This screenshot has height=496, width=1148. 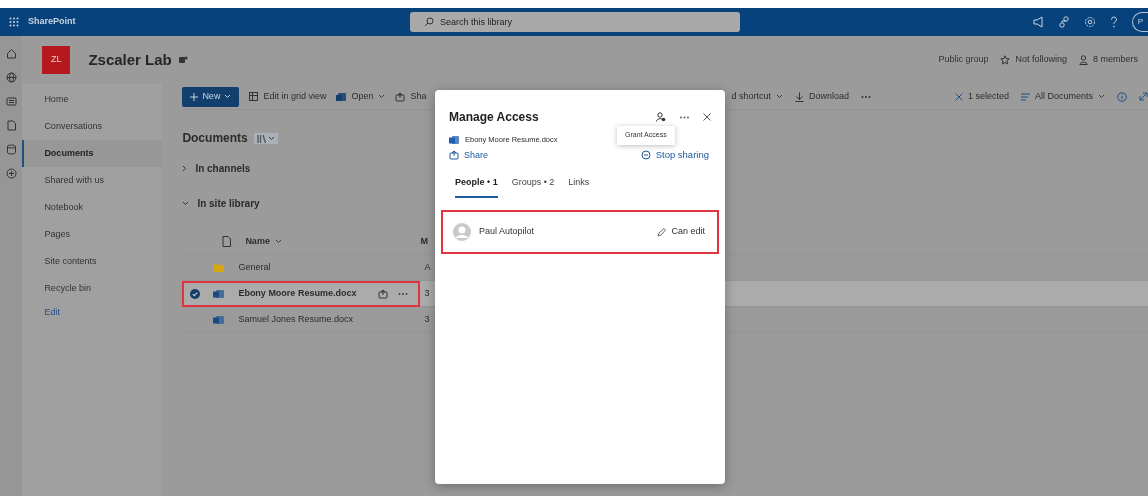 I want to click on view-button: All Documents, so click(x=1062, y=96).